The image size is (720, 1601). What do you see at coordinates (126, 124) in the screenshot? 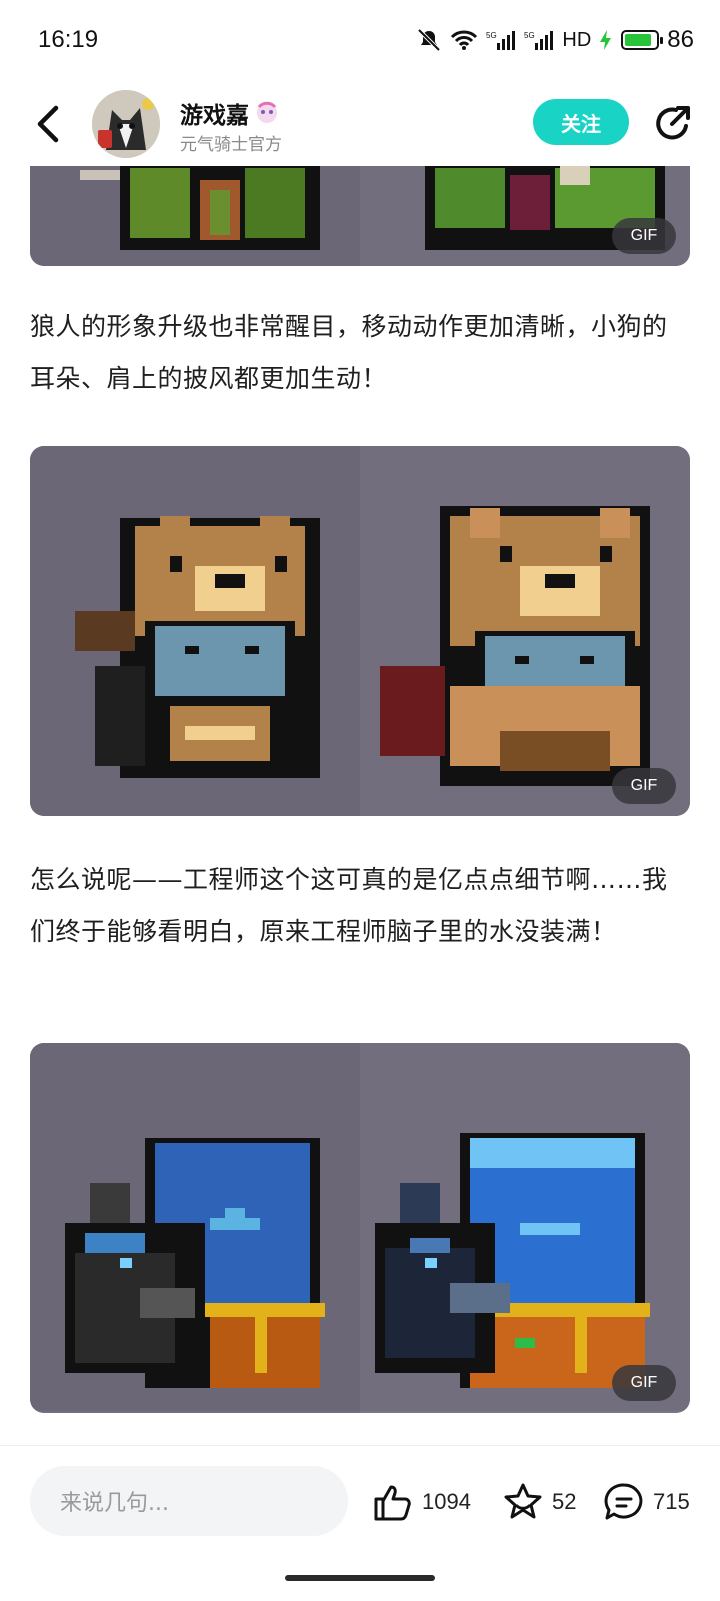
I see `avatar` at bounding box center [126, 124].